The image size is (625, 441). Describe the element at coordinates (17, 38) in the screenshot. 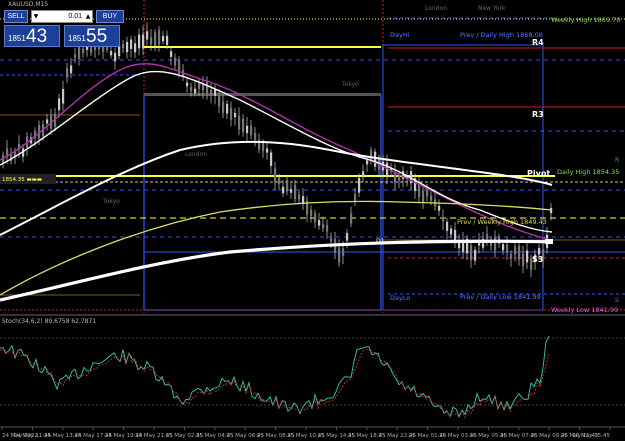

I see `sell-price-small: 1851` at that location.